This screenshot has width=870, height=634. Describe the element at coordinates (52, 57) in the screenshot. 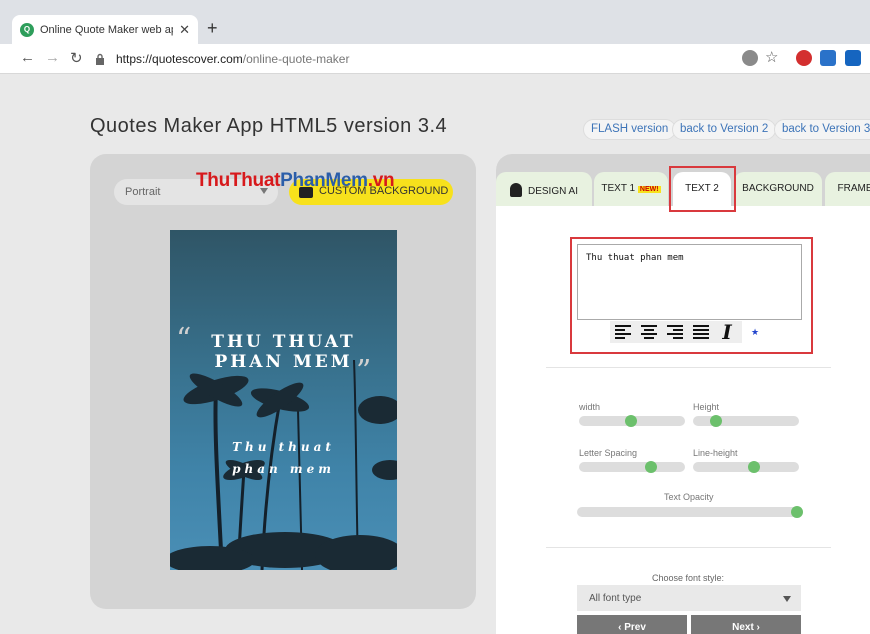

I see `forward-arrow-icon: →` at that location.